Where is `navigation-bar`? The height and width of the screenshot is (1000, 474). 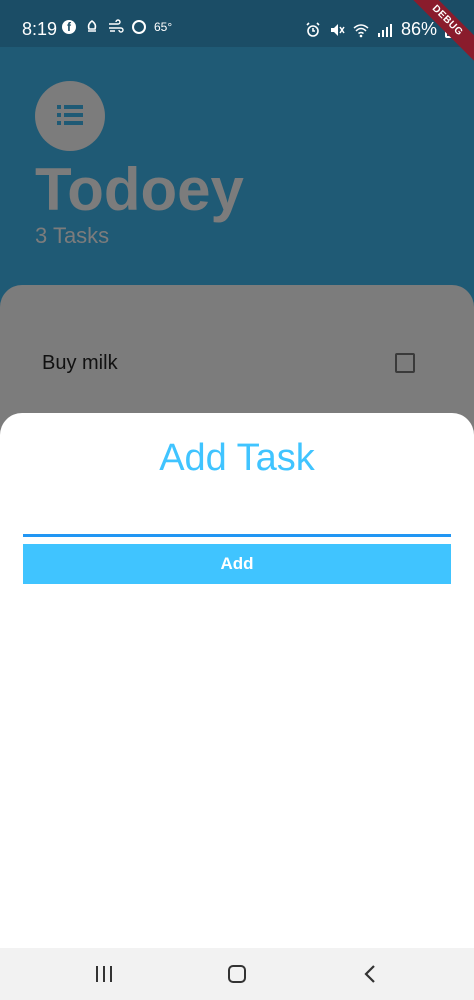
navigation-bar is located at coordinates (237, 974).